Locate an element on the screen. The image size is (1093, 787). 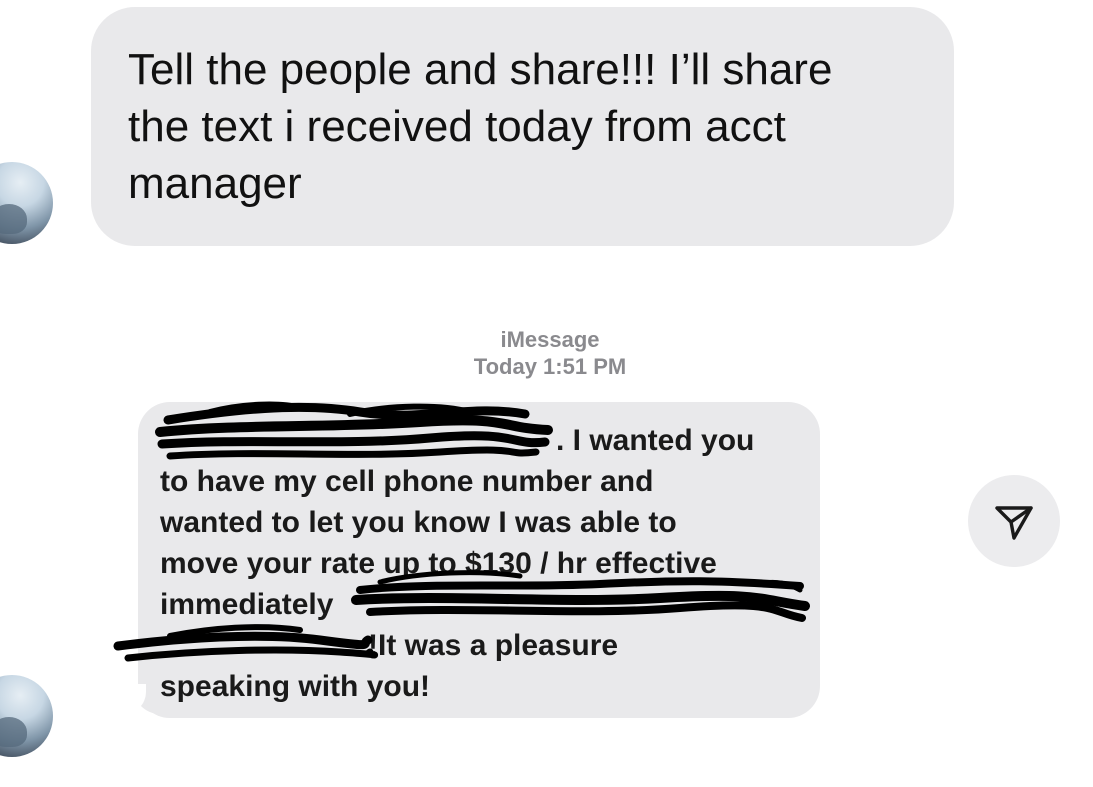
message-text-line: the text i received today from acct is located at coordinates (457, 126).